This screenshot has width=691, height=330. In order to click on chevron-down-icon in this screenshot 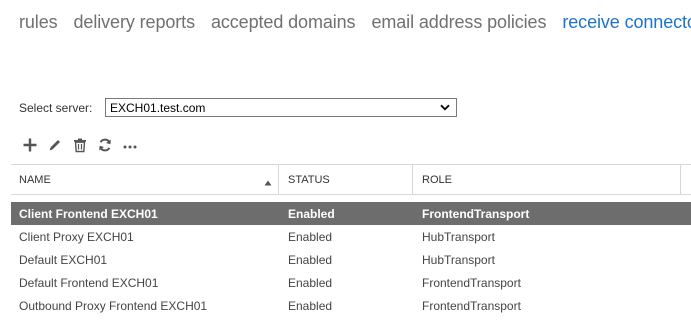, I will do `click(445, 107)`.